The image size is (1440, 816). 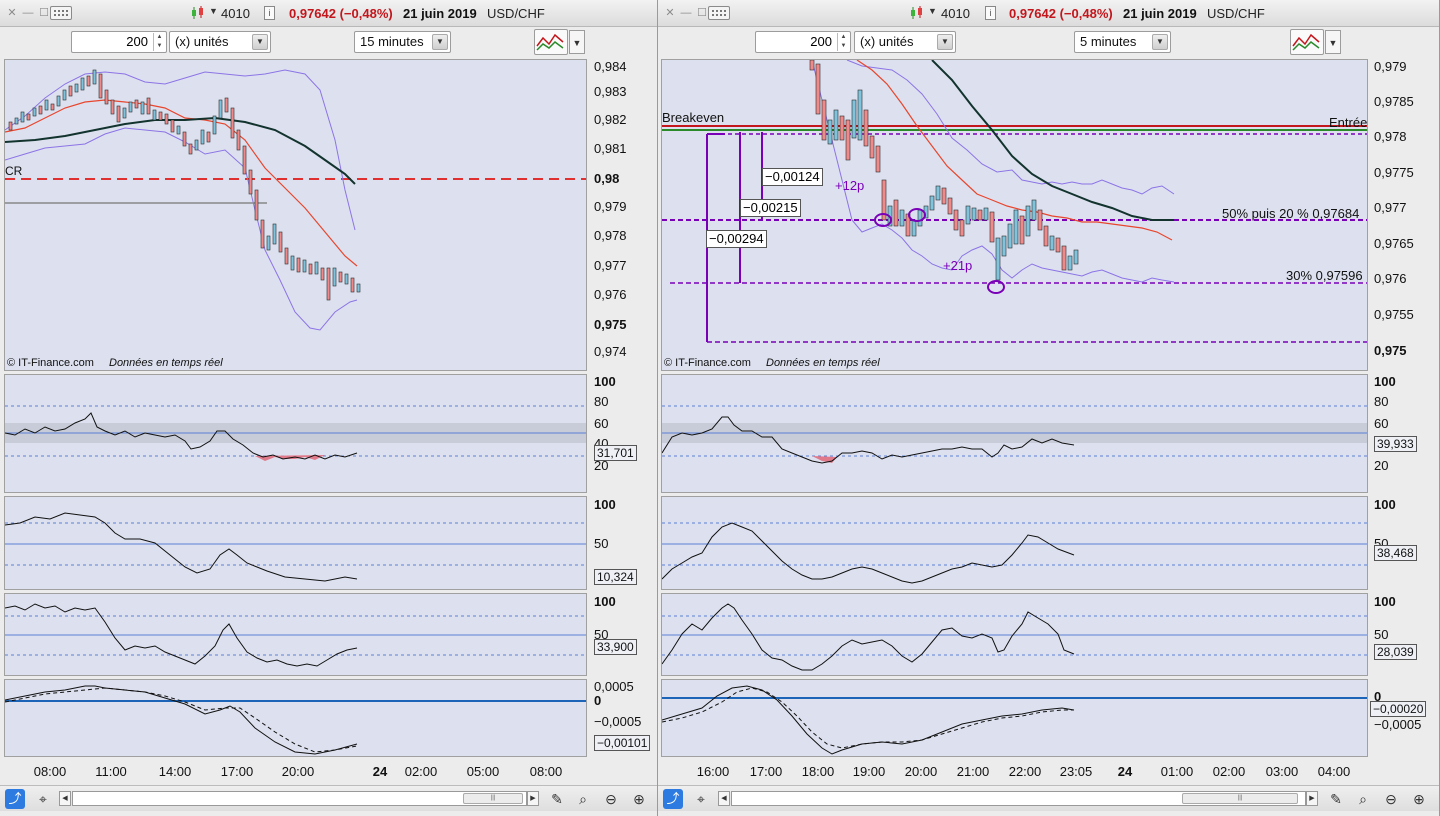 What do you see at coordinates (1052, 140) in the screenshot?
I see `ma-dark` at bounding box center [1052, 140].